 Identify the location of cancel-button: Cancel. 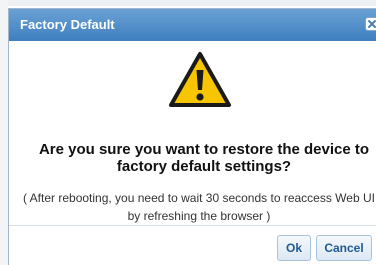
(344, 248).